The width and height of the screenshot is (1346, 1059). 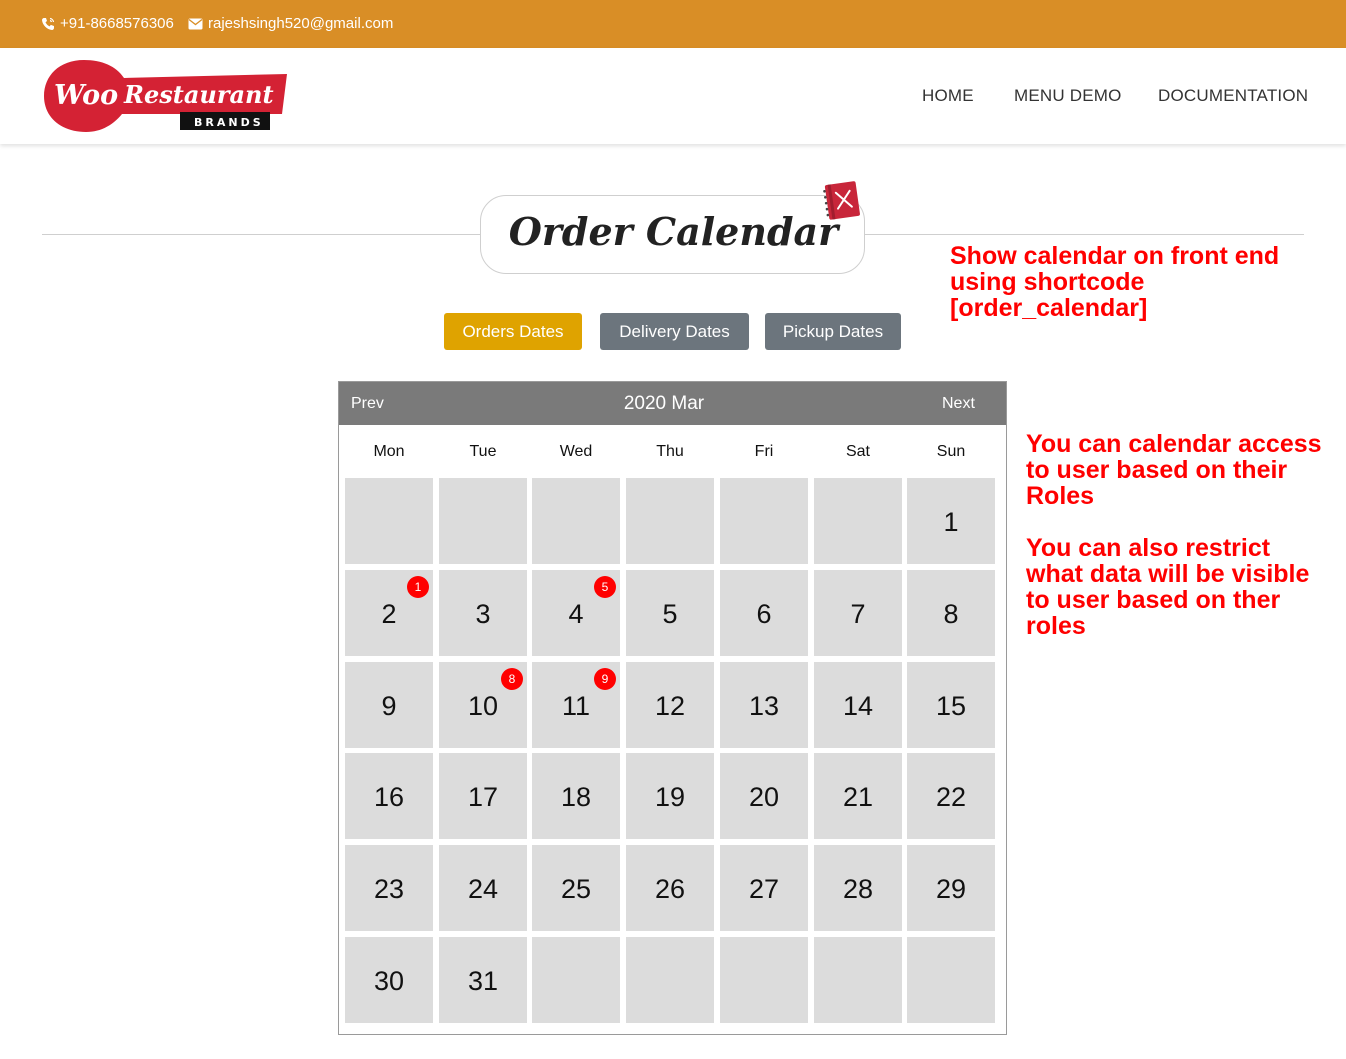 I want to click on day-number: 14, so click(x=858, y=706).